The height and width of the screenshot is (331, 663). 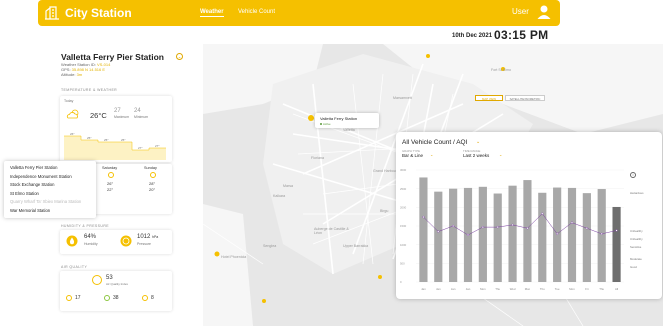 What do you see at coordinates (317, 158) in the screenshot?
I see `map-label: Floriana` at bounding box center [317, 158].